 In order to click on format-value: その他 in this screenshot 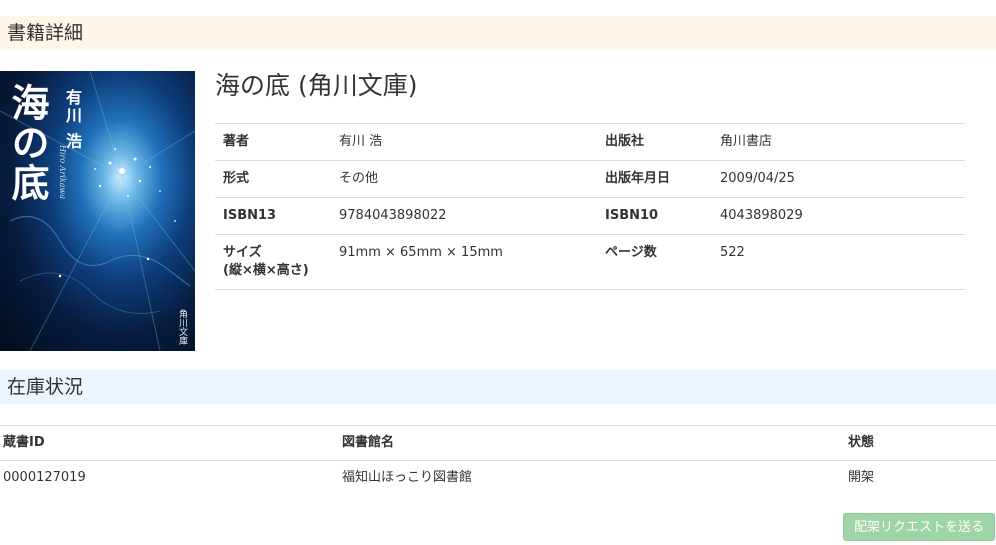, I will do `click(464, 179)`.